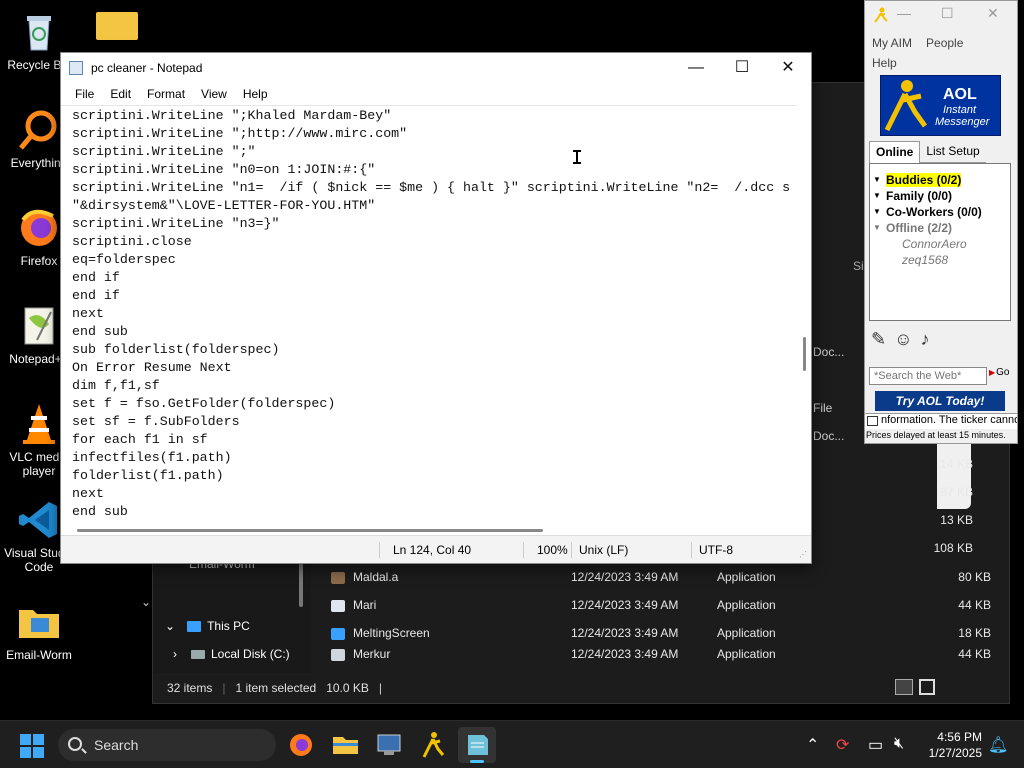 The height and width of the screenshot is (768, 1024). Describe the element at coordinates (875, 745) in the screenshot. I see `network-icon: ▭` at that location.